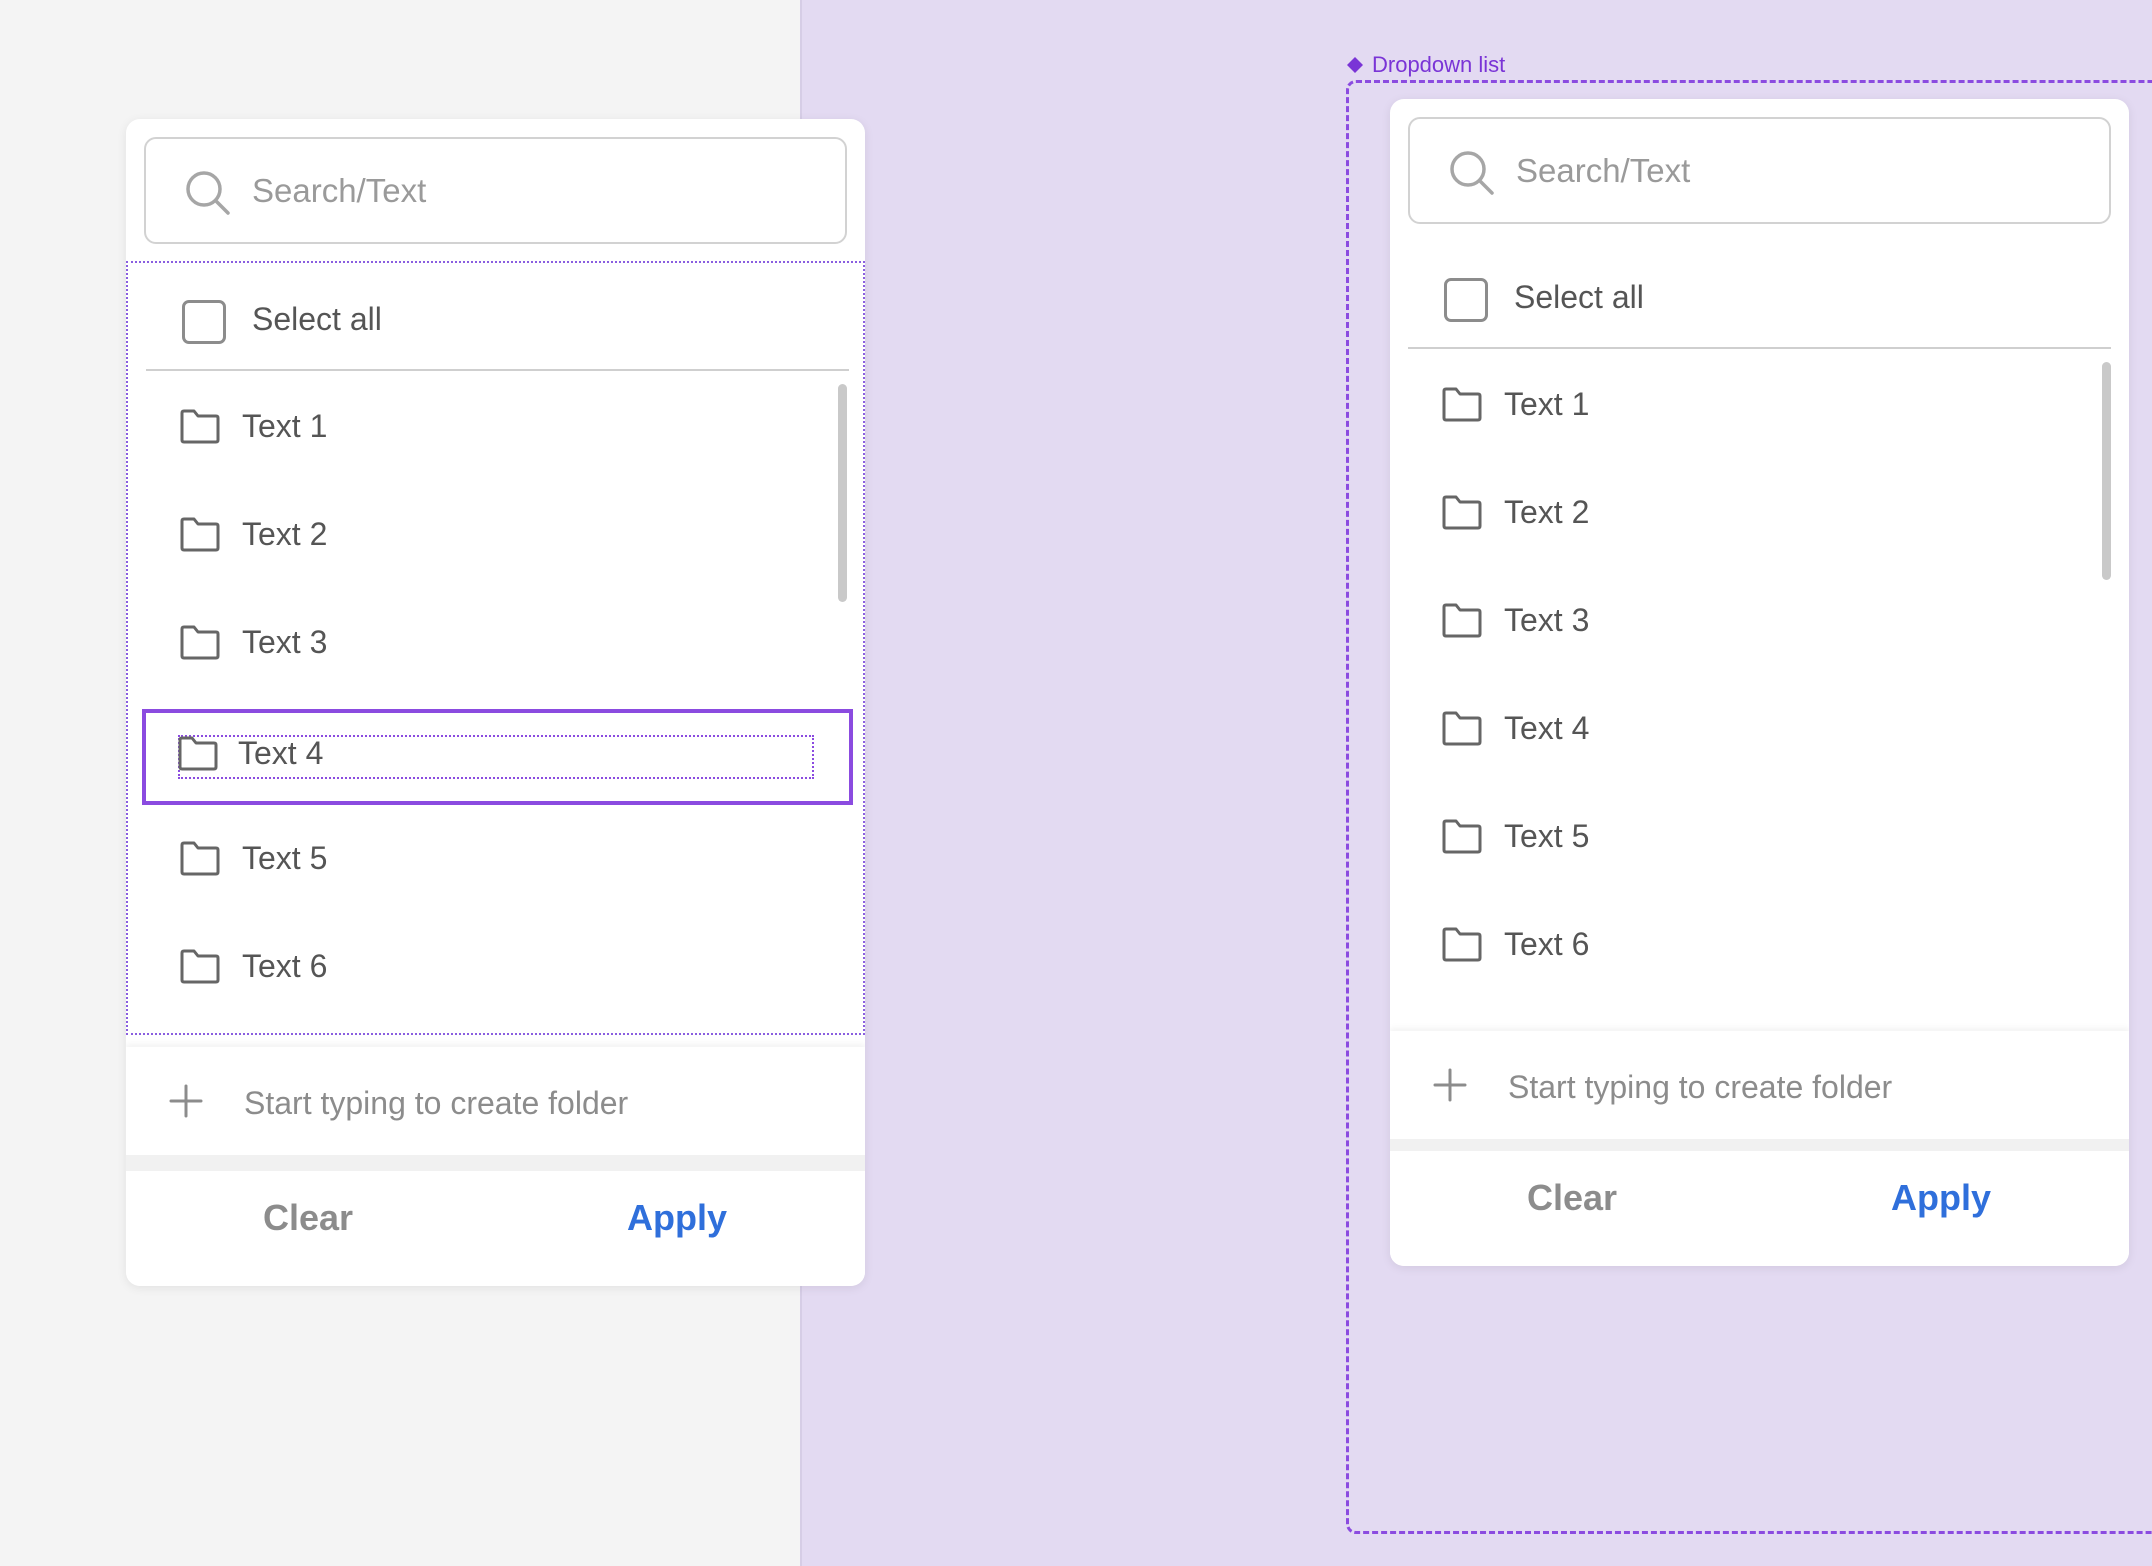 The width and height of the screenshot is (2152, 1566). I want to click on list-item: Text 4, so click(1759, 728).